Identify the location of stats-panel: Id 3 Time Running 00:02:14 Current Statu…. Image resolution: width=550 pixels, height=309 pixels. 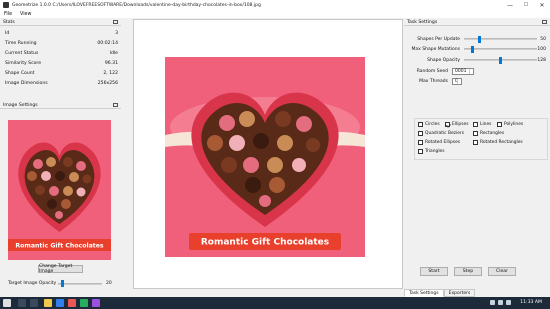
(61, 58).